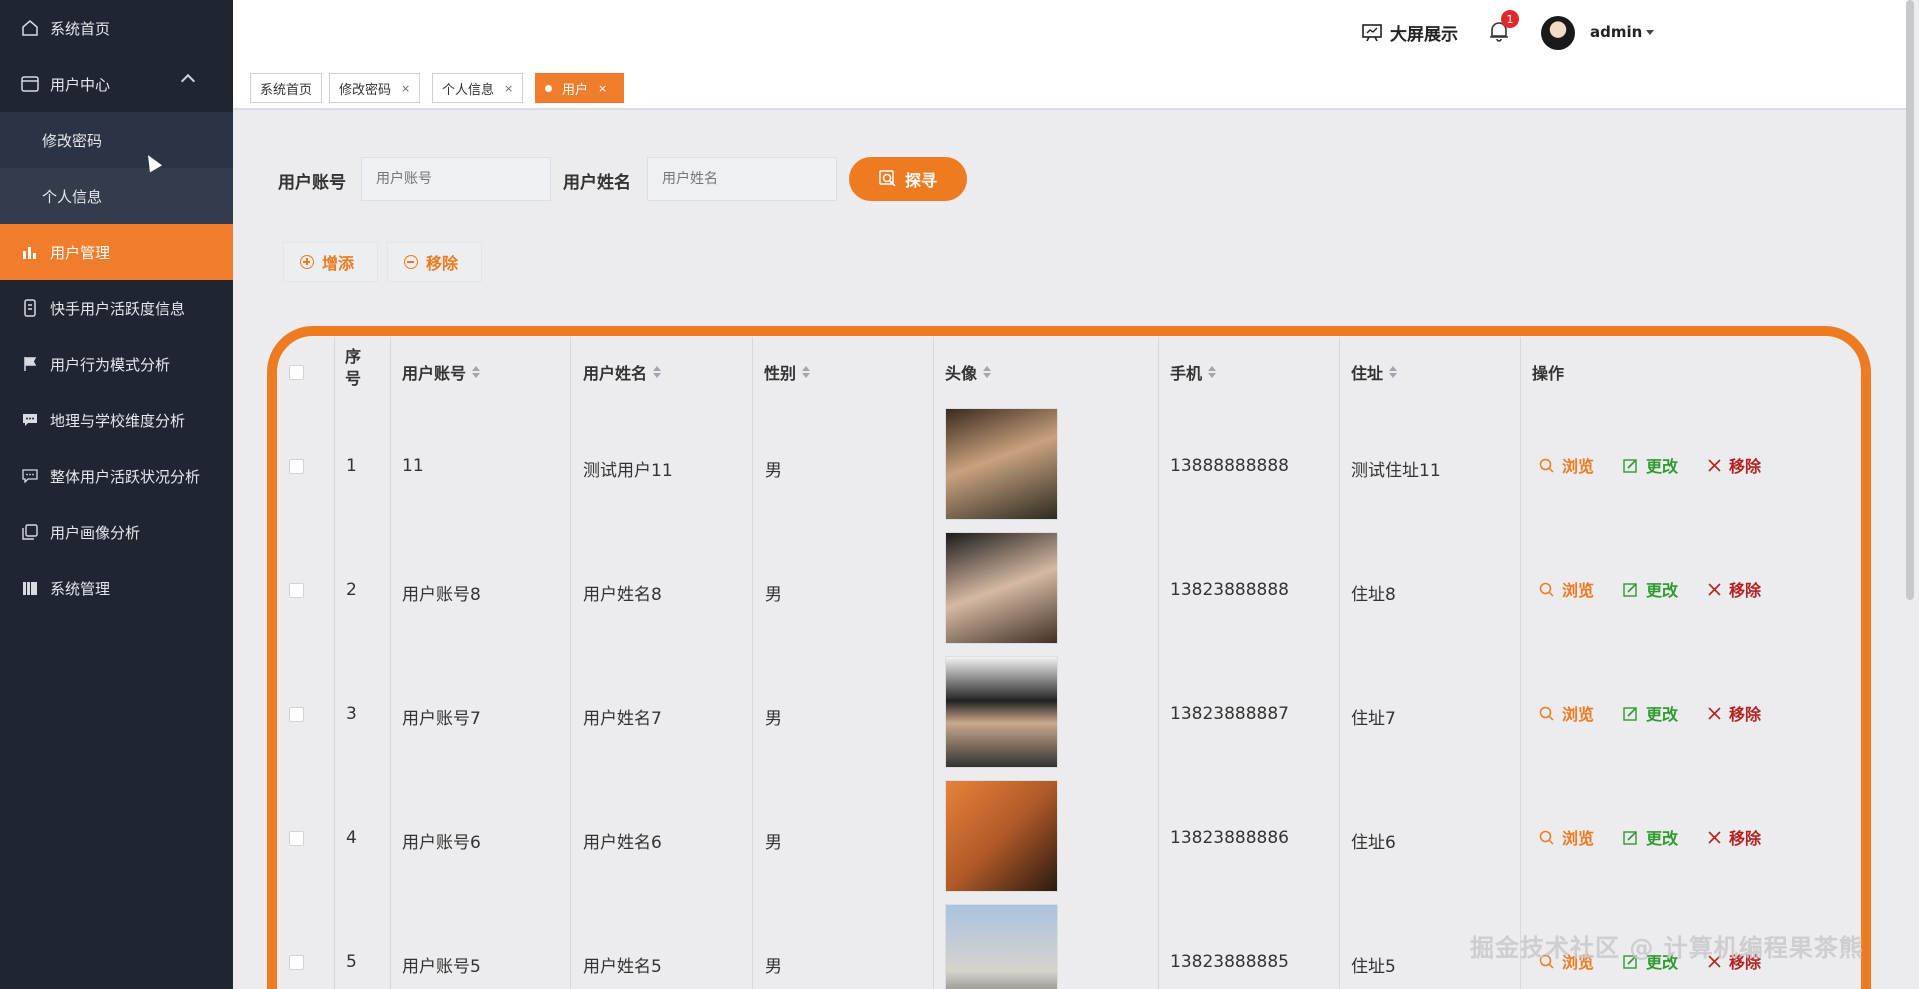 This screenshot has width=1919, height=989. What do you see at coordinates (1229, 466) in the screenshot?
I see `cell-phone: 13888888888` at bounding box center [1229, 466].